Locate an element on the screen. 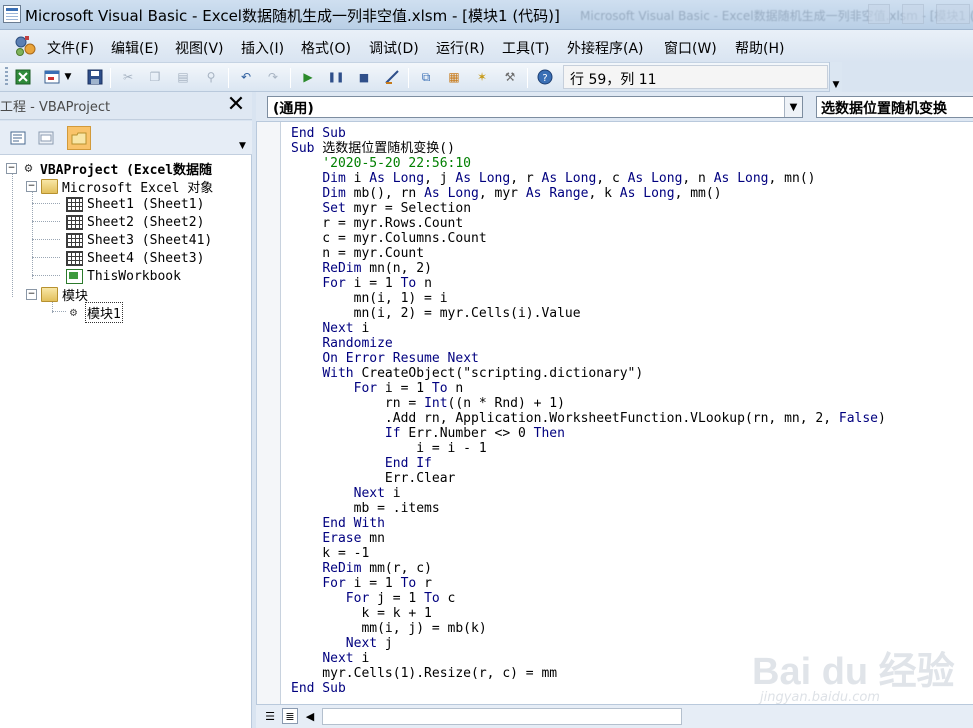 The width and height of the screenshot is (973, 728). tree-node-module1: ⚙ 模块1 is located at coordinates (94, 312).